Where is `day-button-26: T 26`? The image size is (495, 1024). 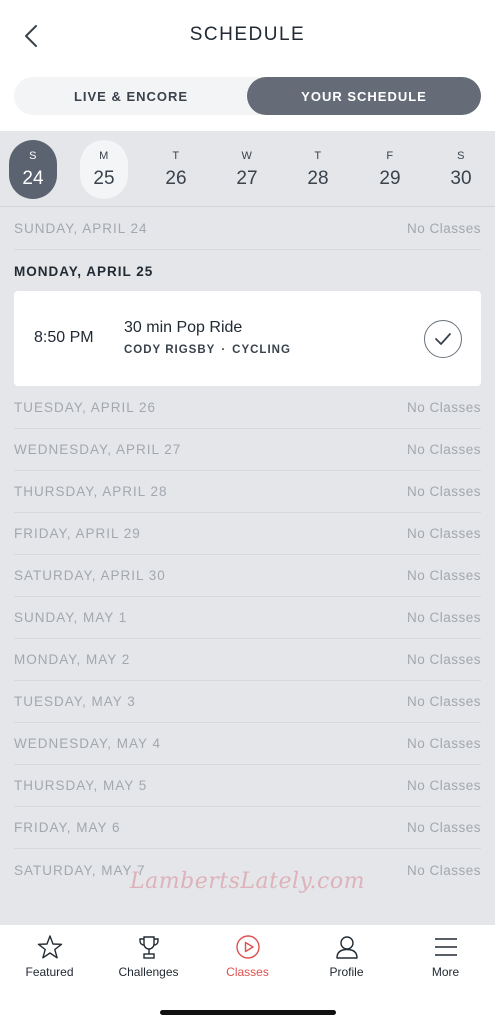
day-button-26: T 26 is located at coordinates (176, 169).